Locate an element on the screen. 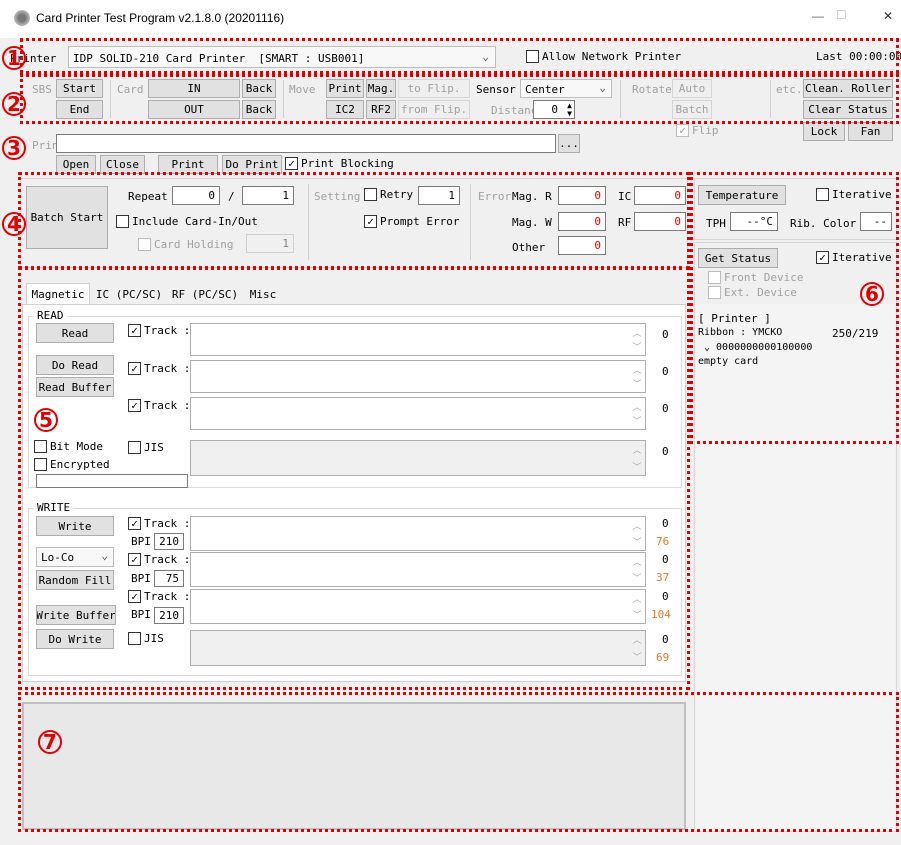  read-track1-text: ︿ ﹀ is located at coordinates (418, 339).